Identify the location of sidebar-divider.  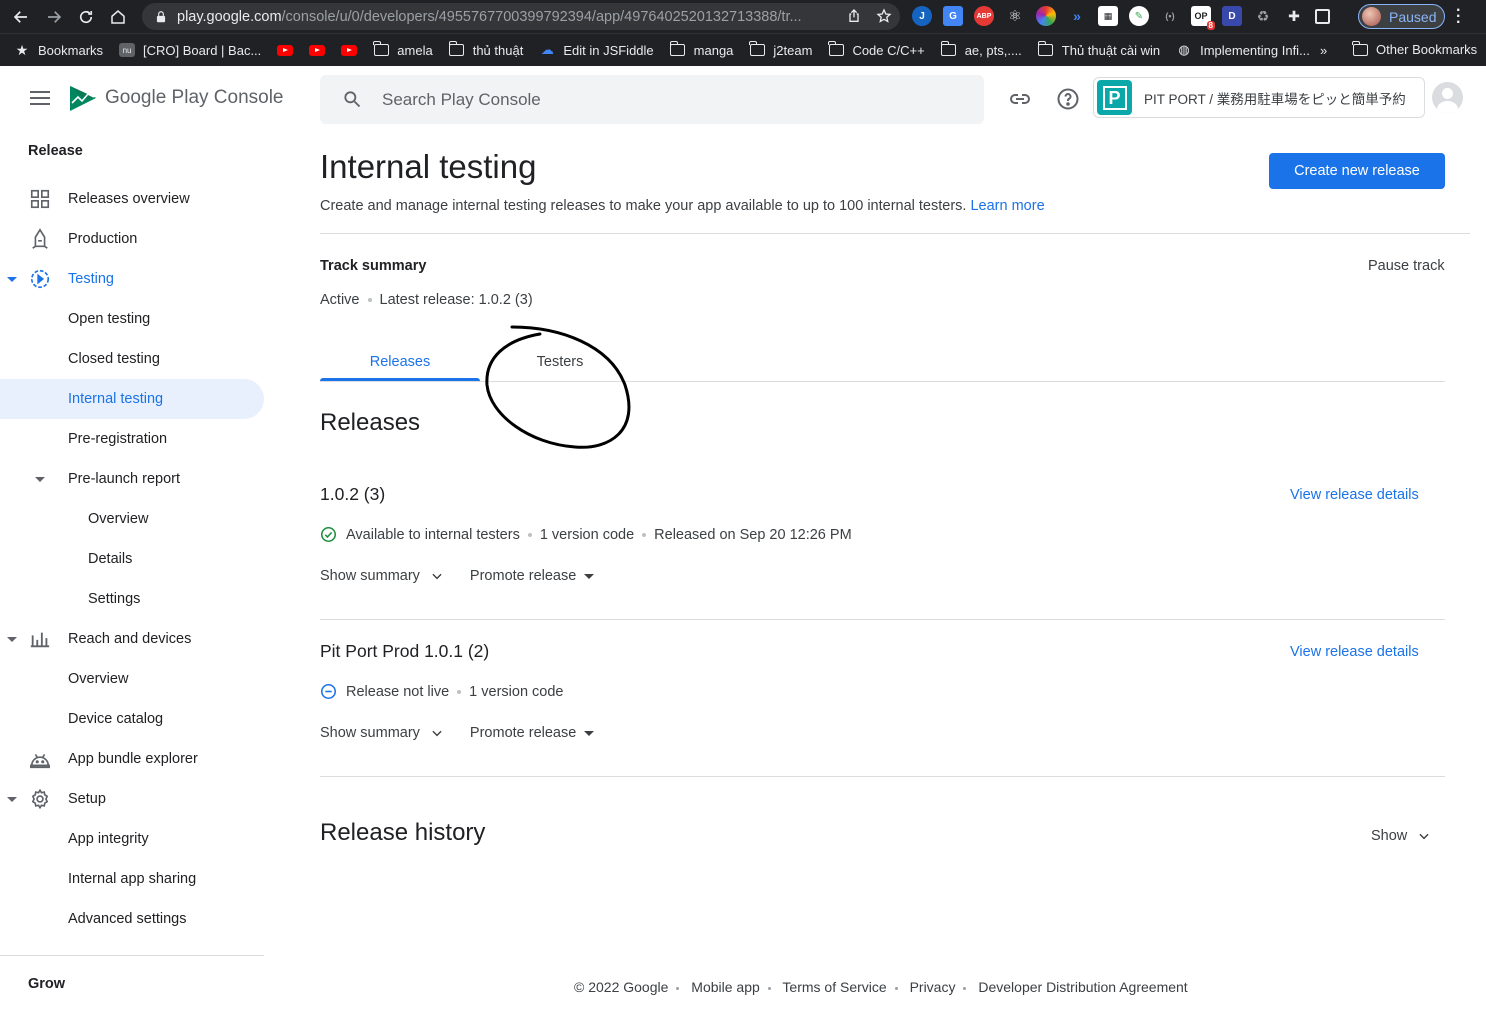
(132, 955).